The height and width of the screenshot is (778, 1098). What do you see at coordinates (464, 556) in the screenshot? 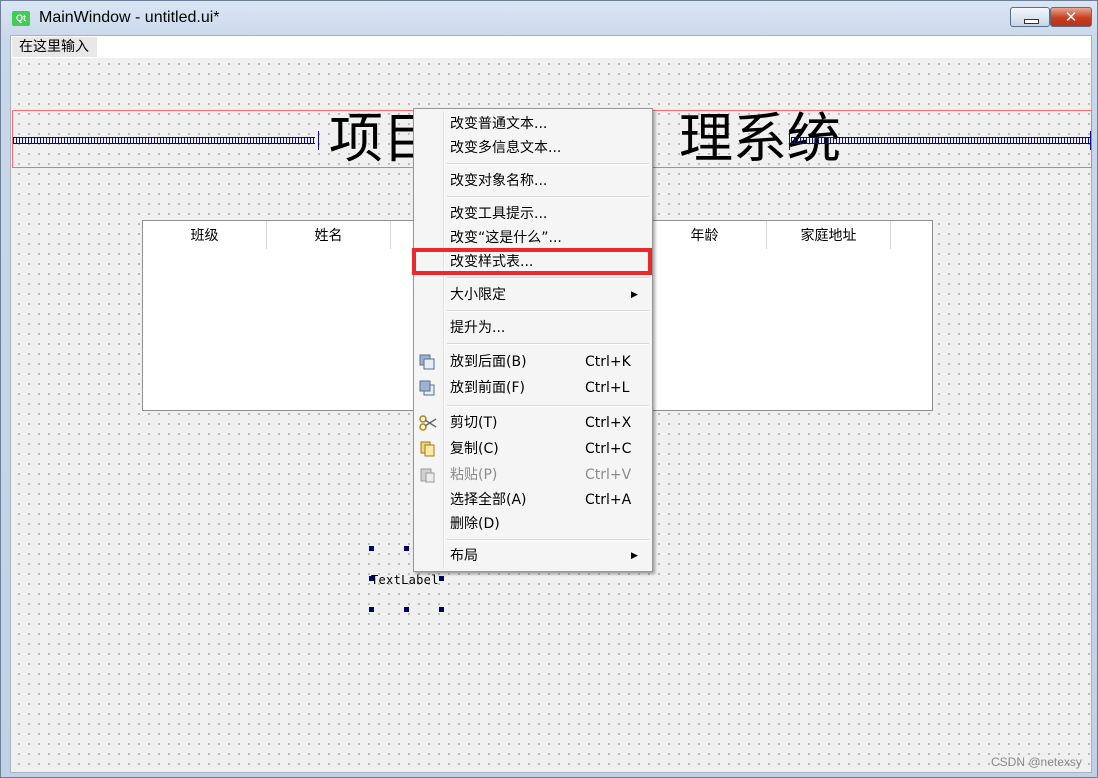
I see `menu-item-label: 布局` at bounding box center [464, 556].